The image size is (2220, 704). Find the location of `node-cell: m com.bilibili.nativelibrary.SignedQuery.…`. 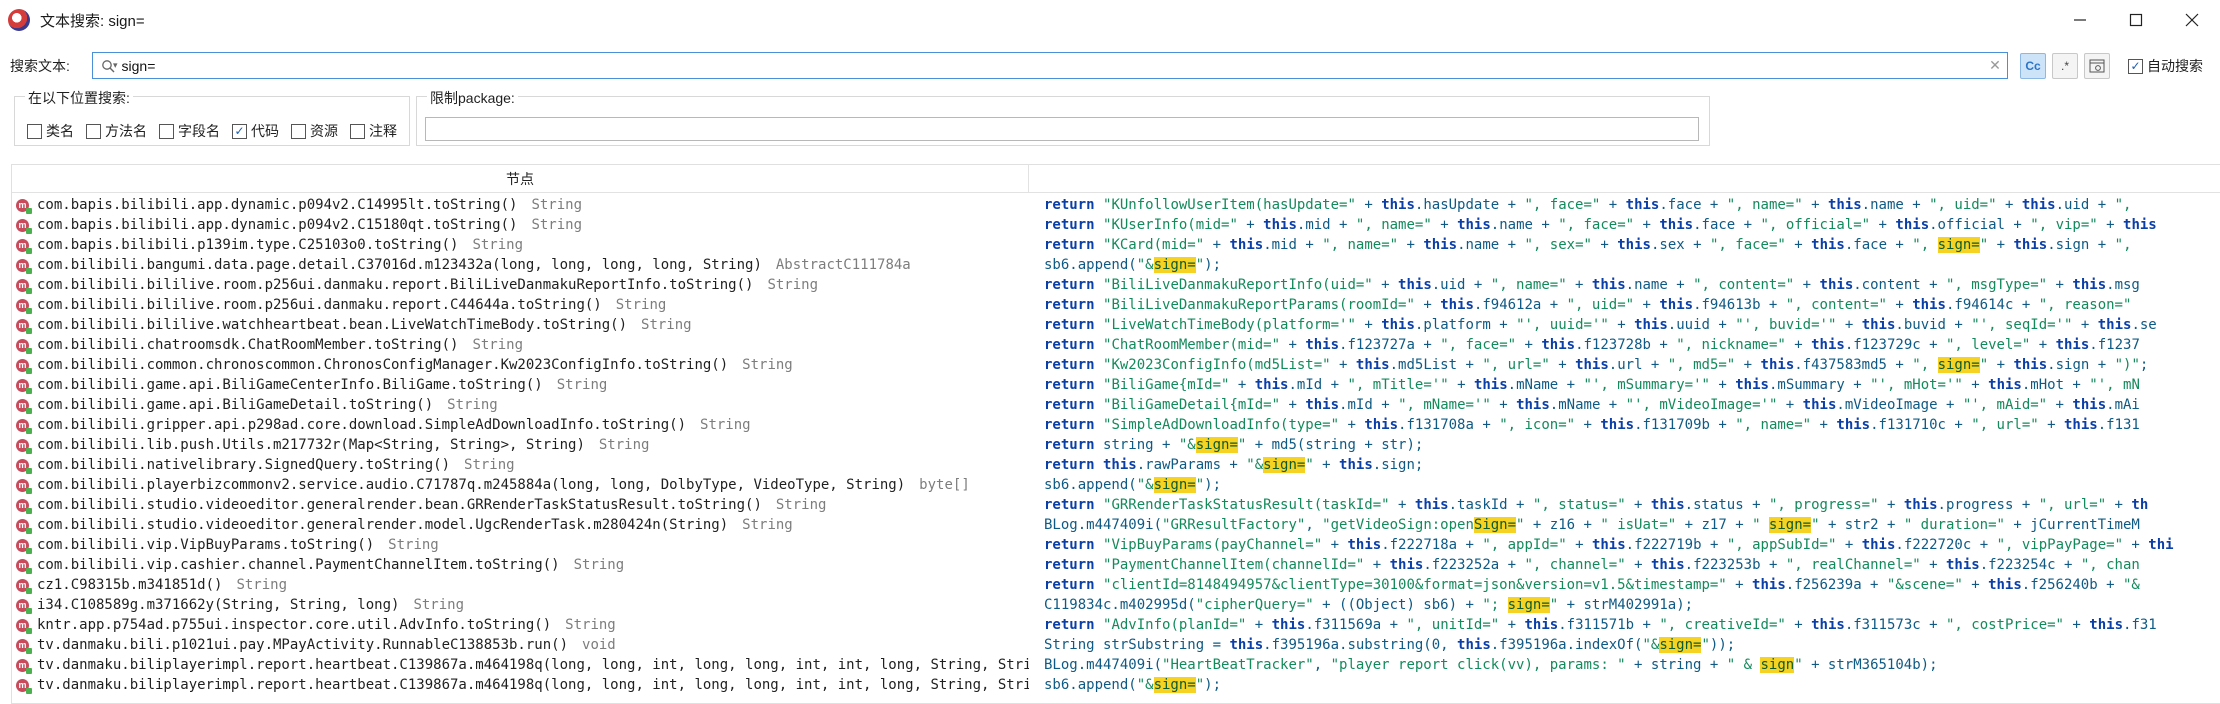

node-cell: m com.bilibili.nativelibrary.SignedQuery.… is located at coordinates (520, 465).